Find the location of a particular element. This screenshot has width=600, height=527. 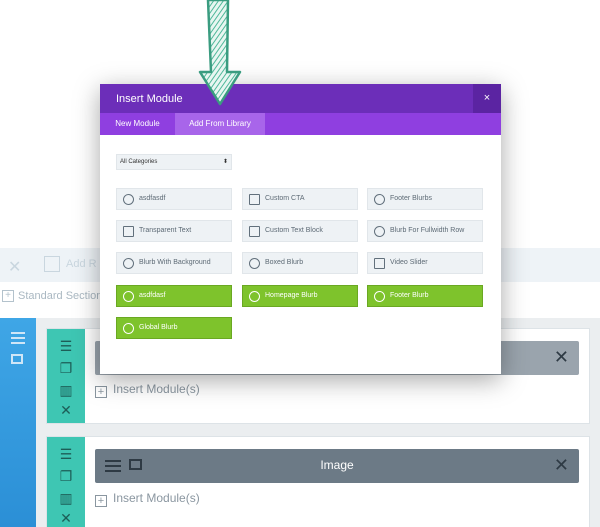

modal-title: Insert Module is located at coordinates (149, 99).